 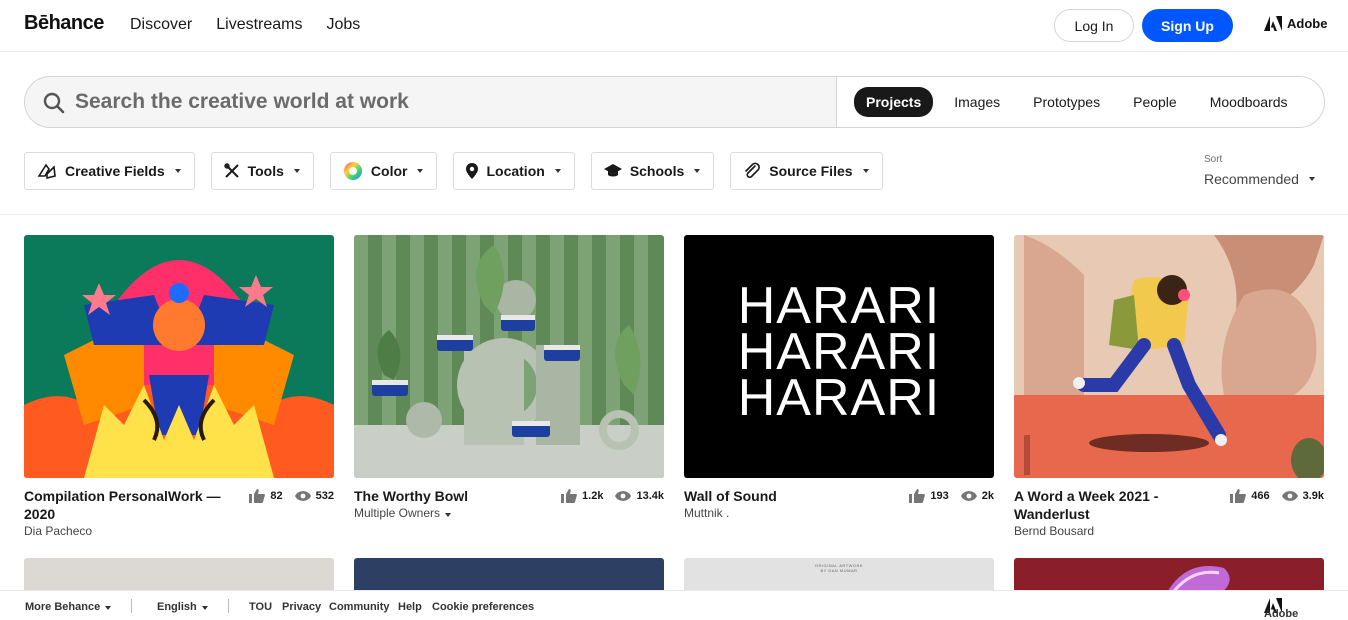 I want to click on graduation-cap-icon, so click(x=612, y=170).